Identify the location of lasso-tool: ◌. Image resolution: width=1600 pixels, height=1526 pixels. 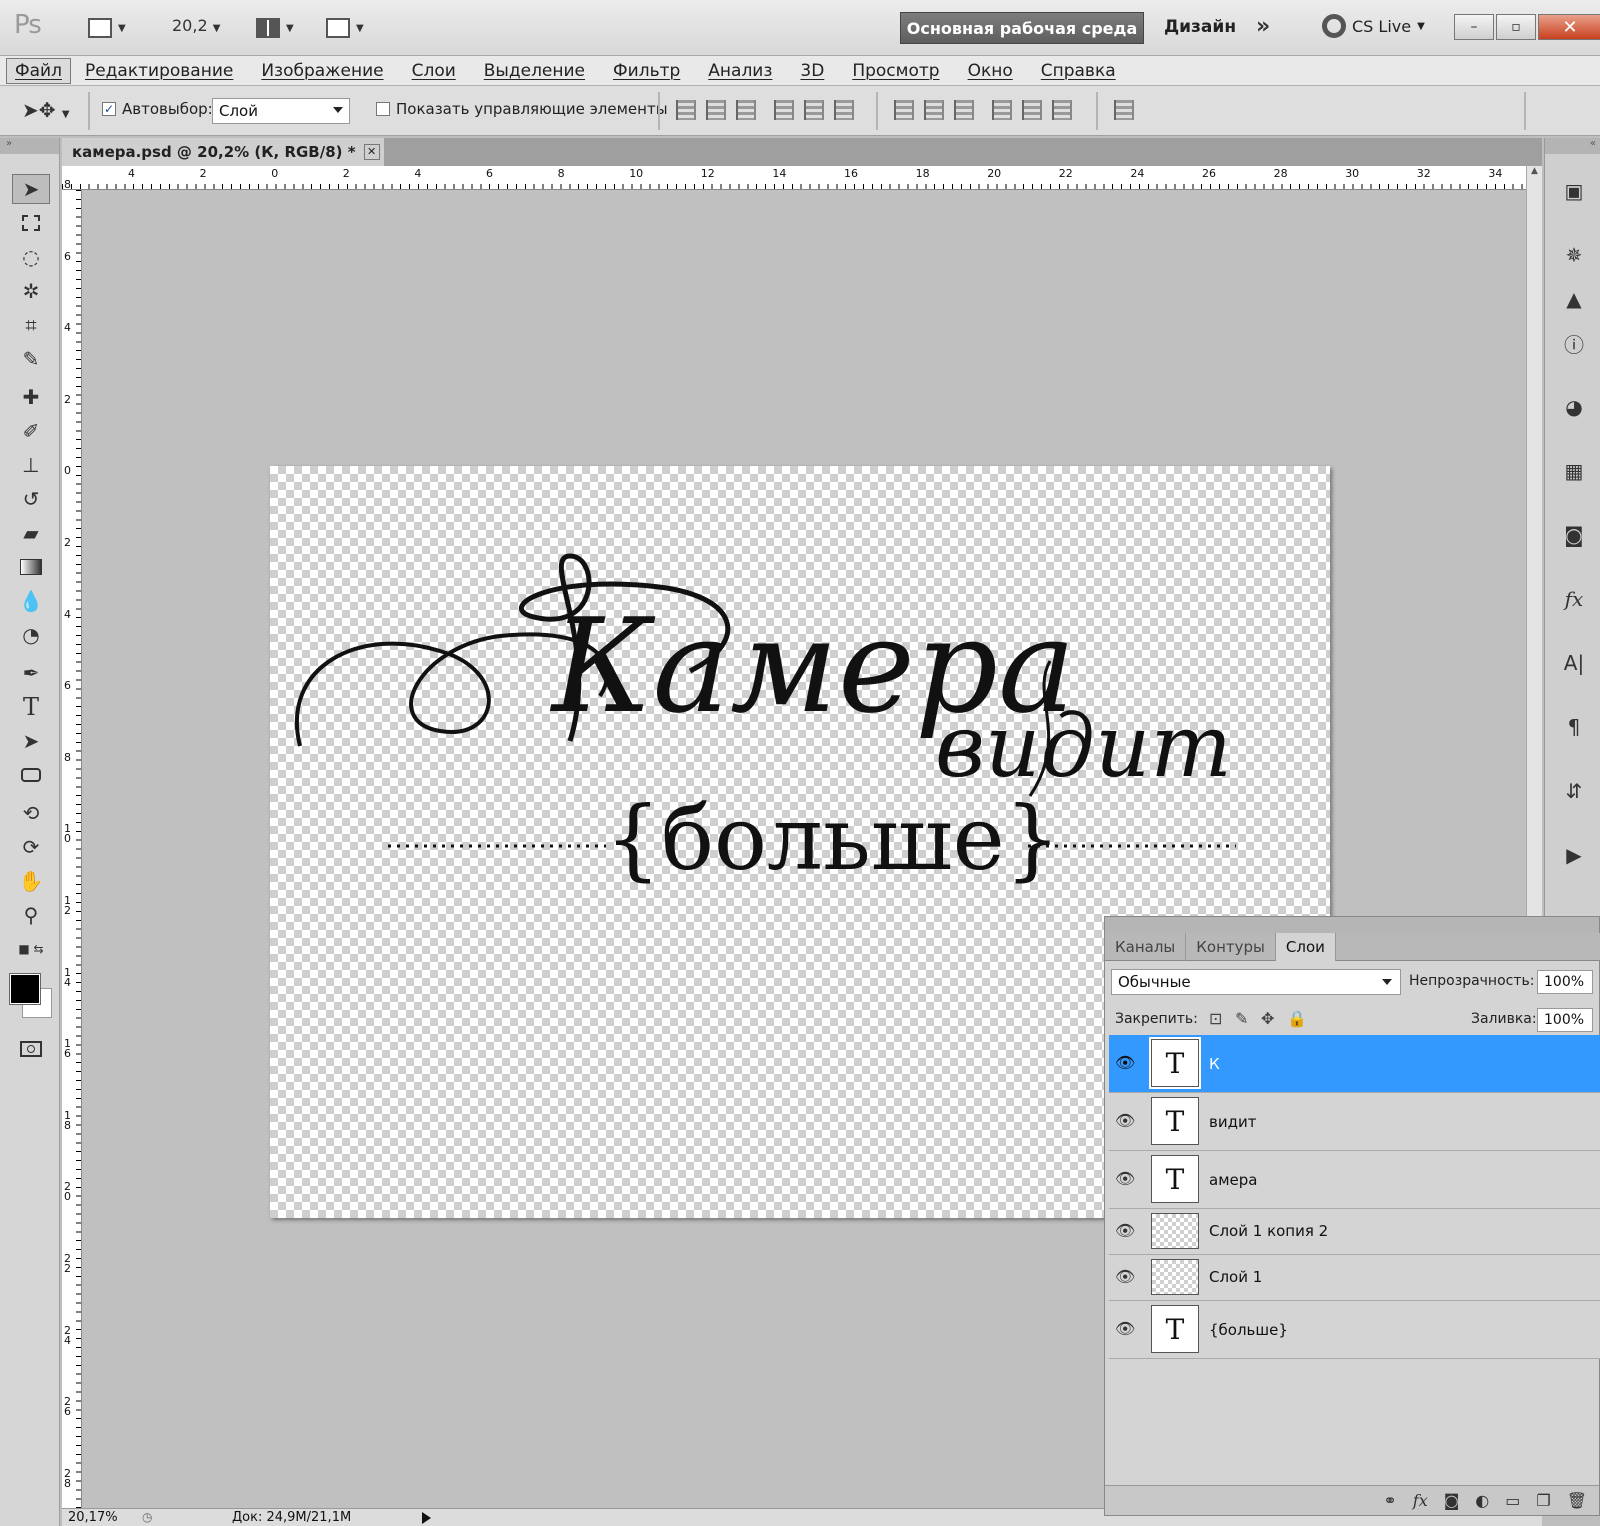
(31, 257).